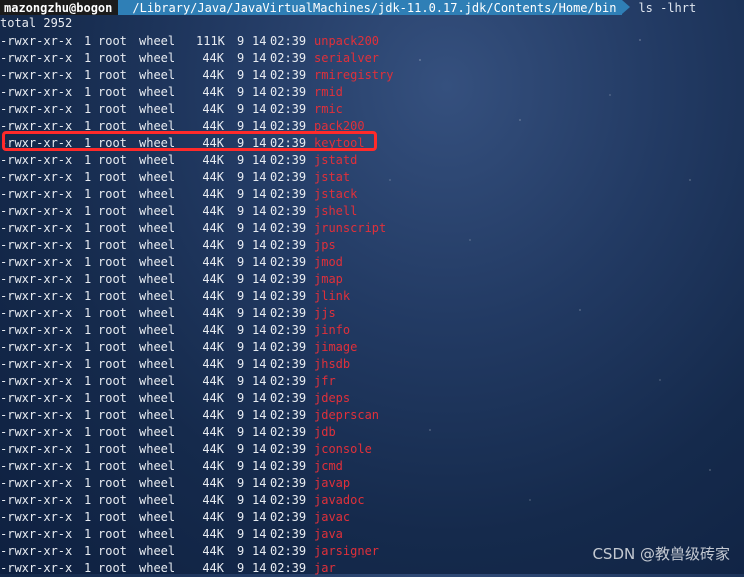  Describe the element at coordinates (336, 211) in the screenshot. I see `file-name: jshell` at that location.